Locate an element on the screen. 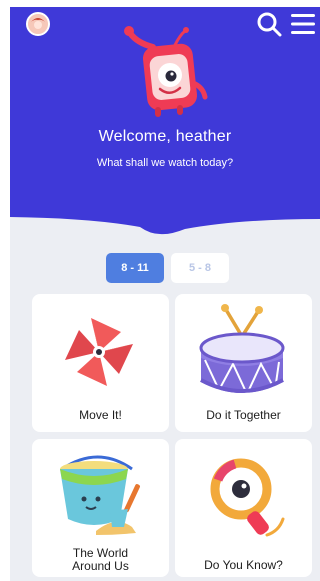 The height and width of the screenshot is (581, 320). avatar-face-icon is located at coordinates (38, 24).